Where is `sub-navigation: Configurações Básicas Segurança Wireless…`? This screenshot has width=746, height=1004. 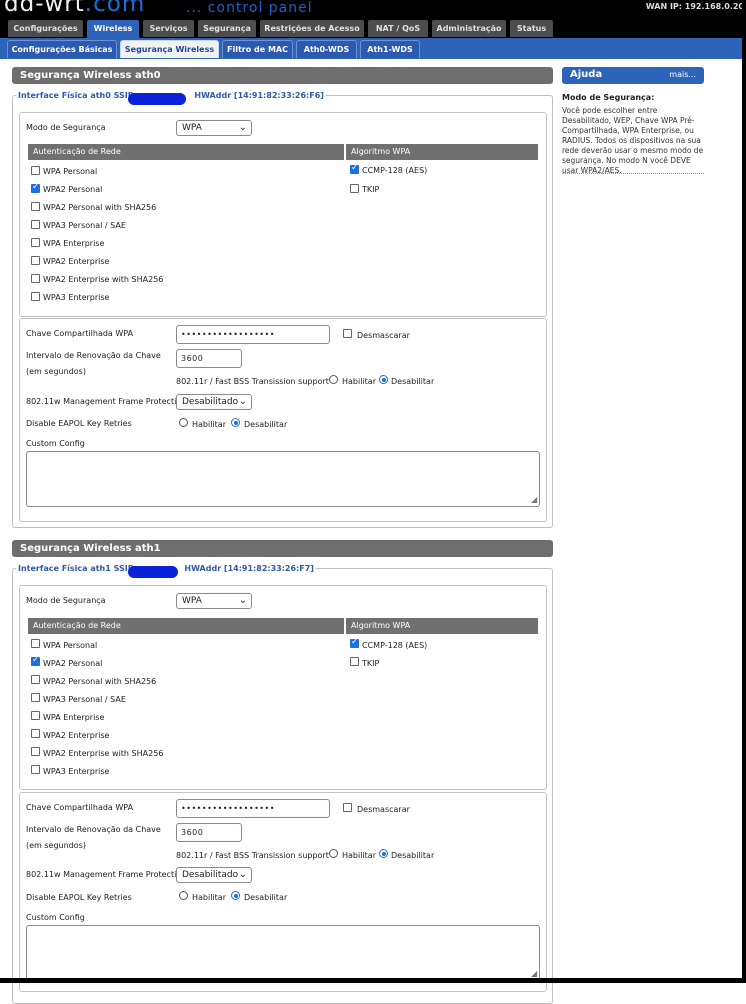 sub-navigation: Configurações Básicas Segurança Wireless… is located at coordinates (373, 48).